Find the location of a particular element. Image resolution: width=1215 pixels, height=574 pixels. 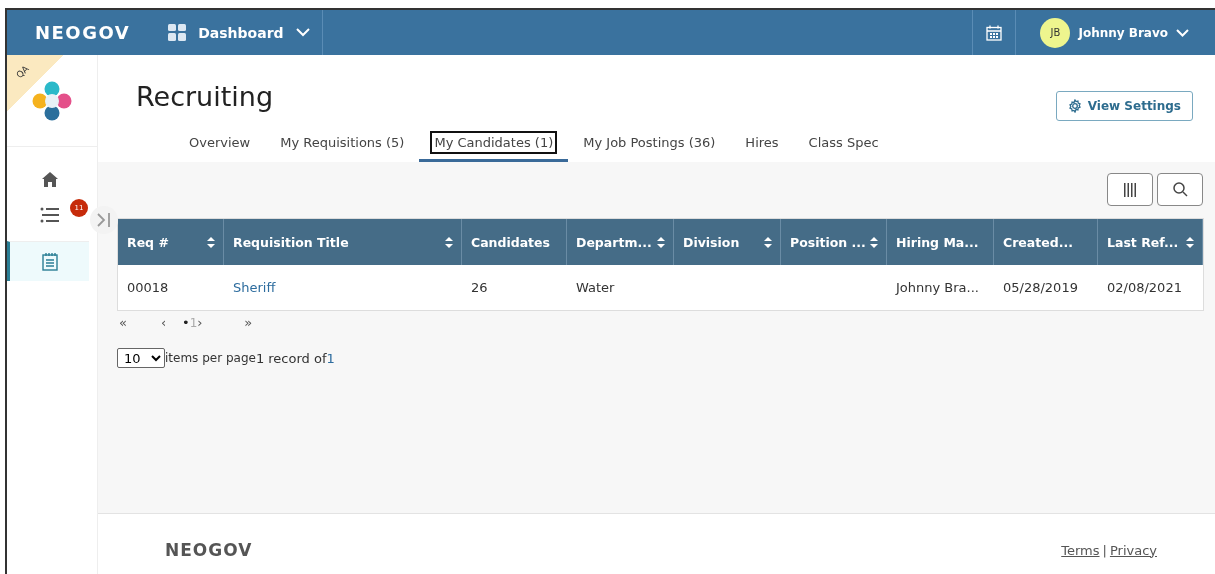

tab: Overview is located at coordinates (220, 146).